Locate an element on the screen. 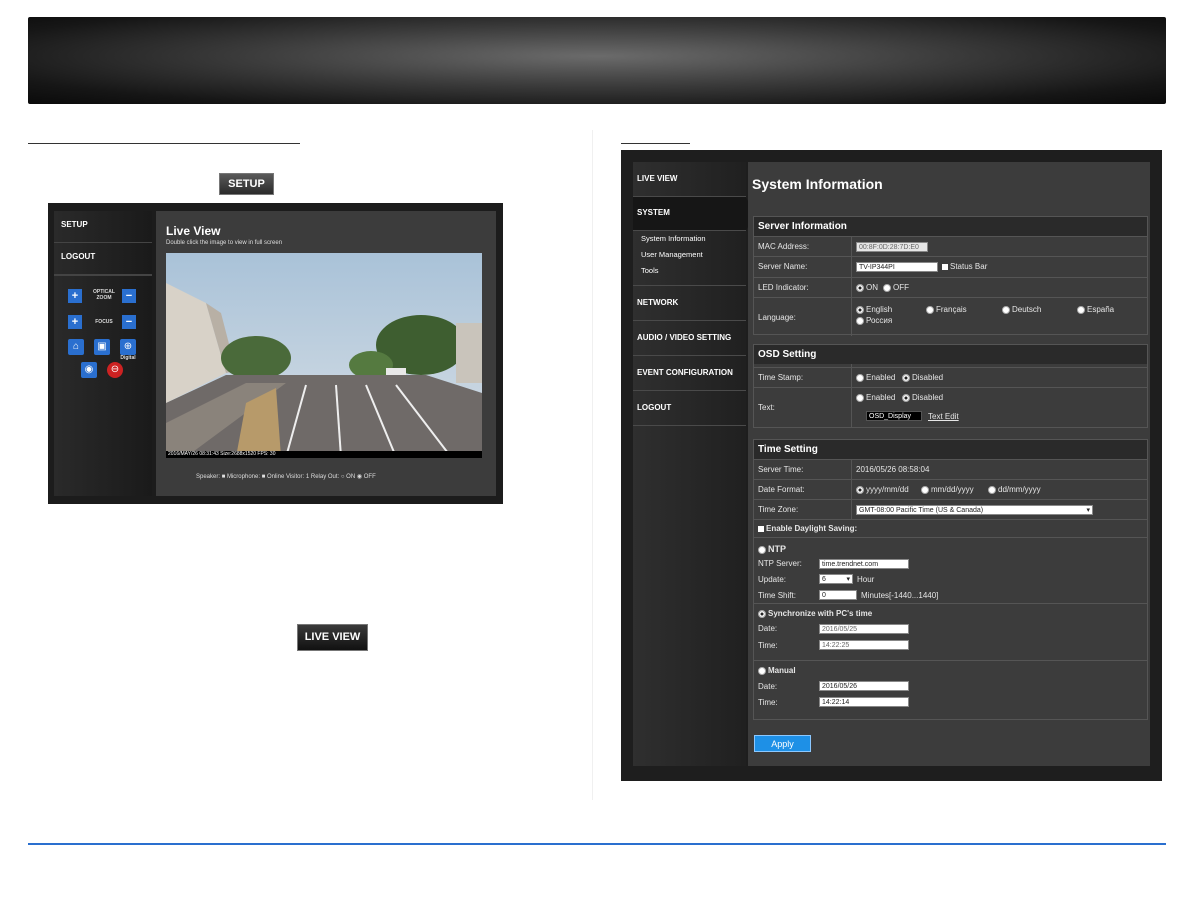  nav-event-configuration: EVENT CONFIGURATION is located at coordinates (689, 373).